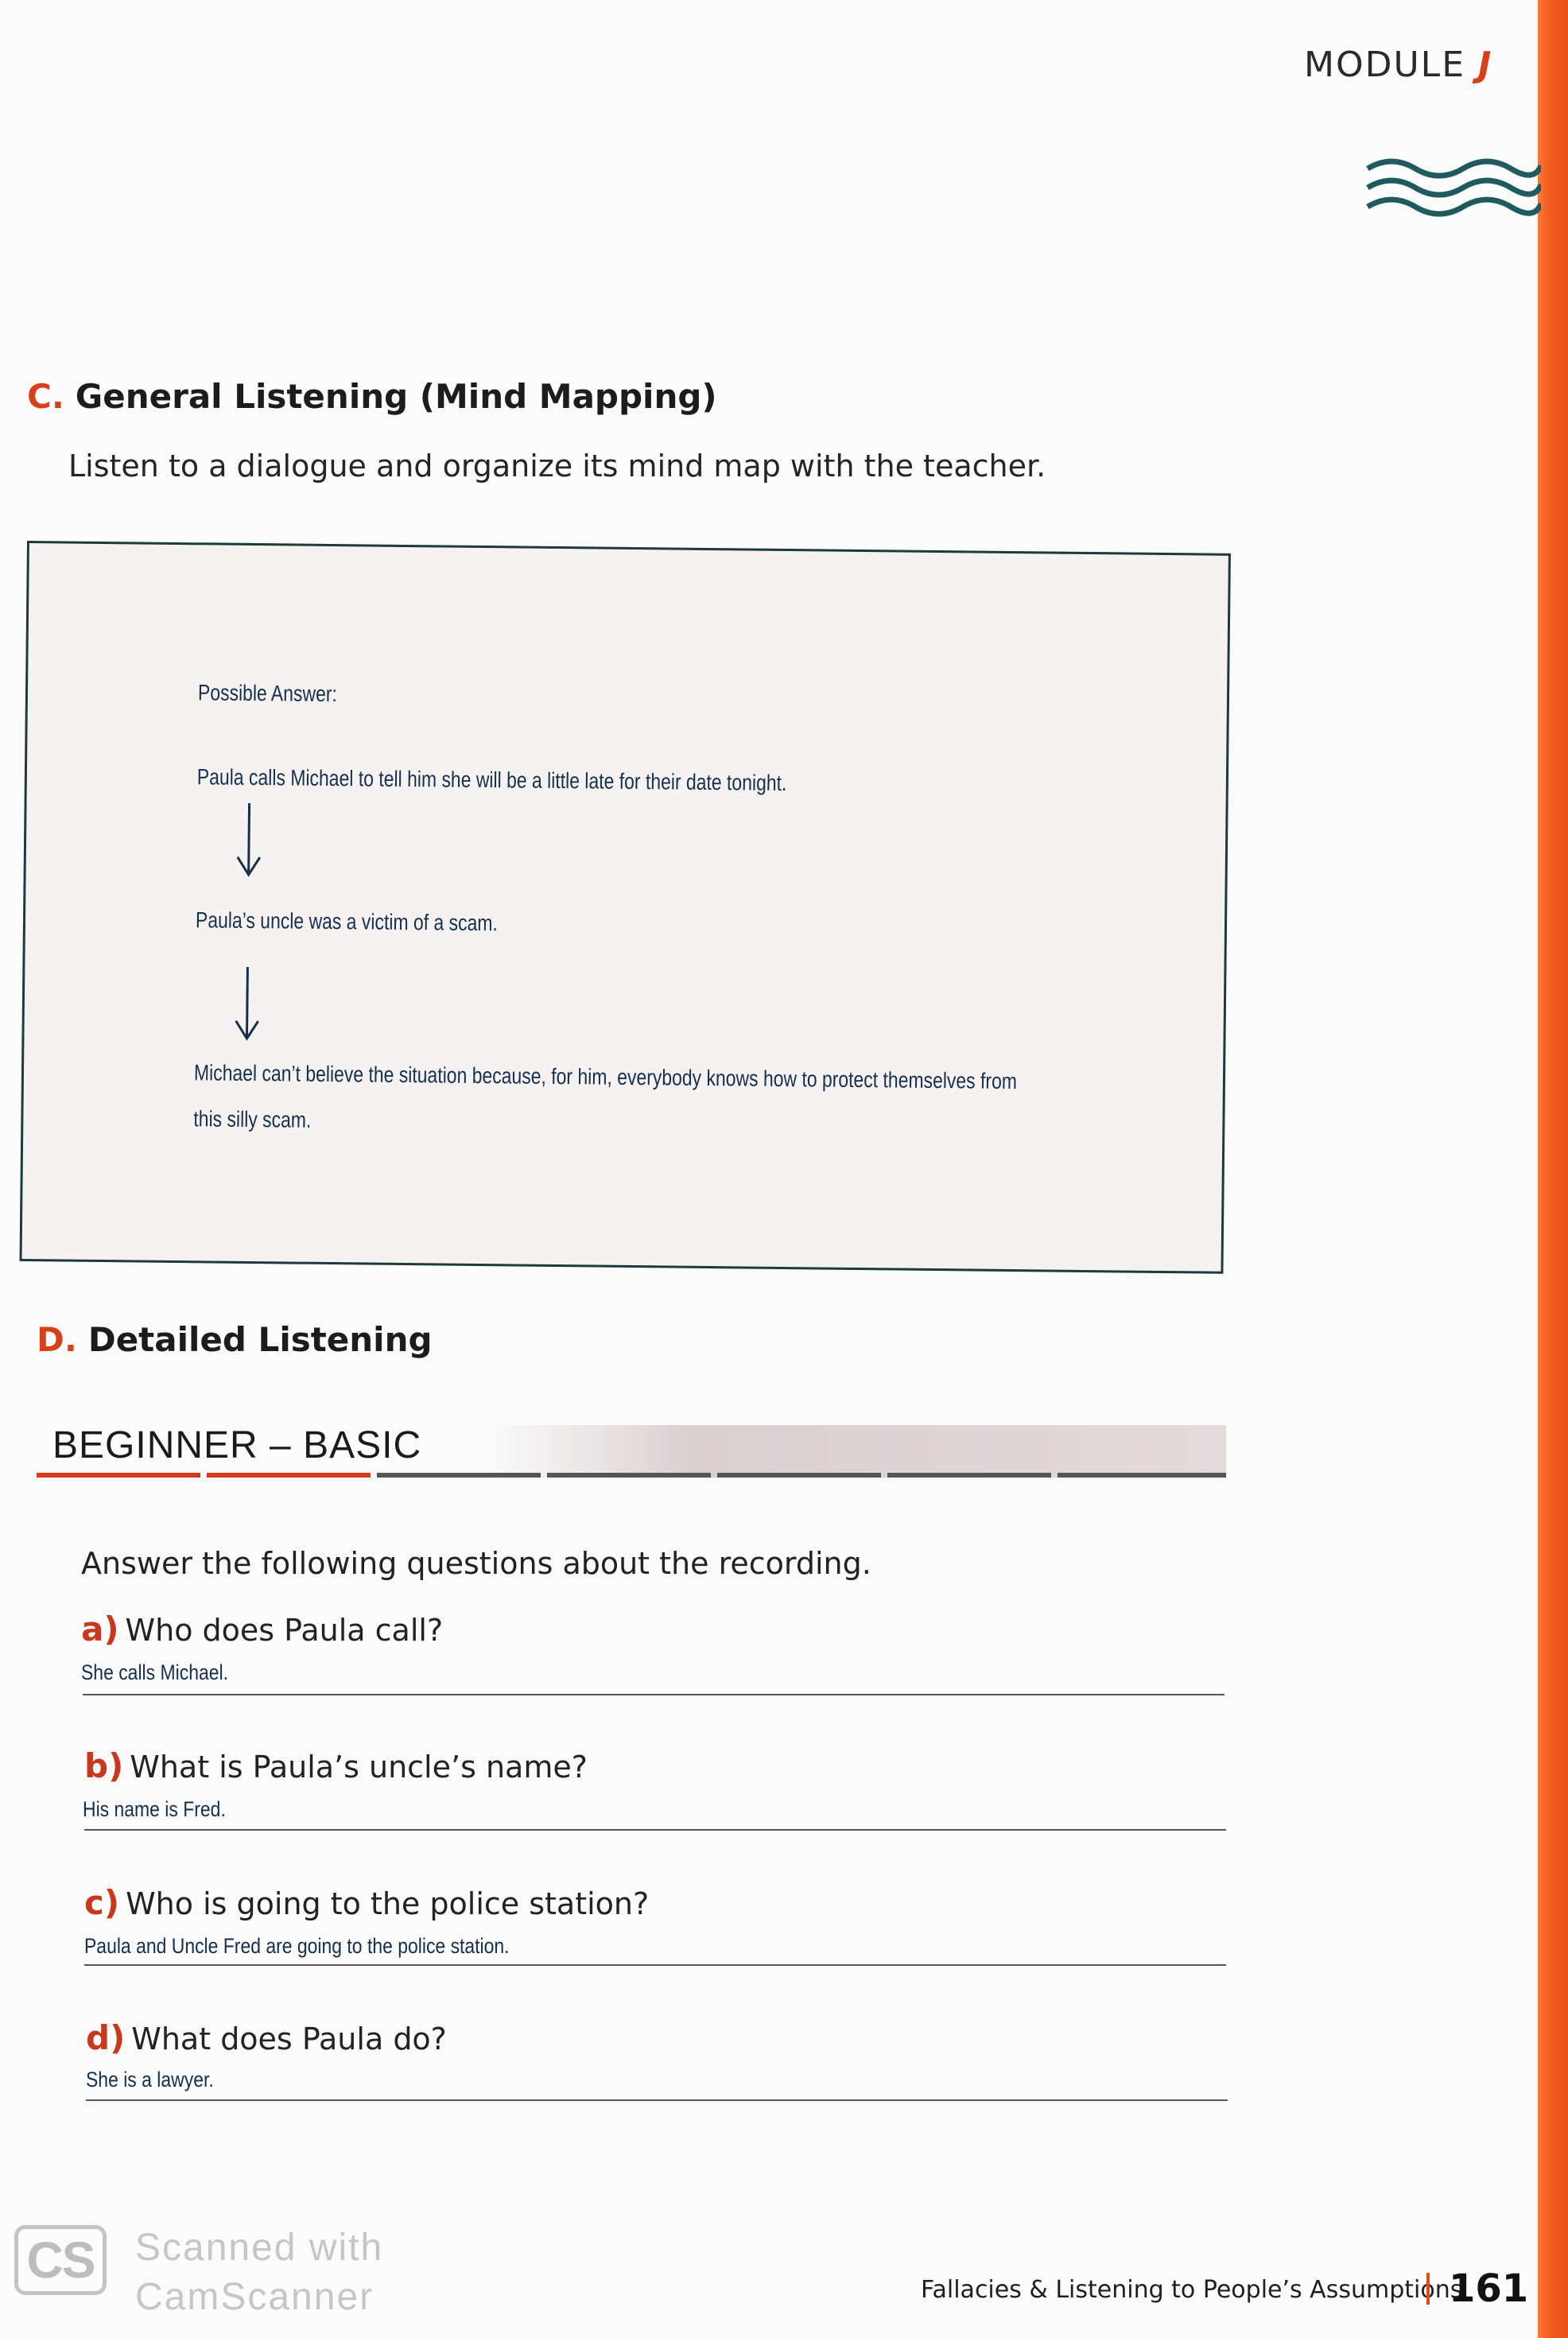 The height and width of the screenshot is (2338, 1568). Describe the element at coordinates (259, 2272) in the screenshot. I see `camscanner-watermark: Scanned with CamScanner` at that location.